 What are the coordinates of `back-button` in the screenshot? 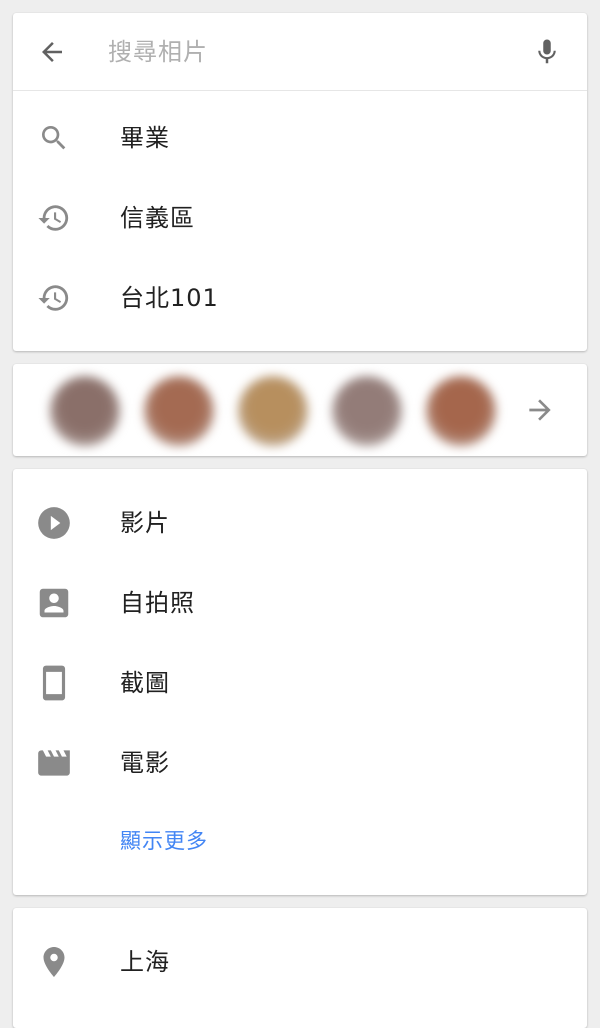 It's located at (52, 52).